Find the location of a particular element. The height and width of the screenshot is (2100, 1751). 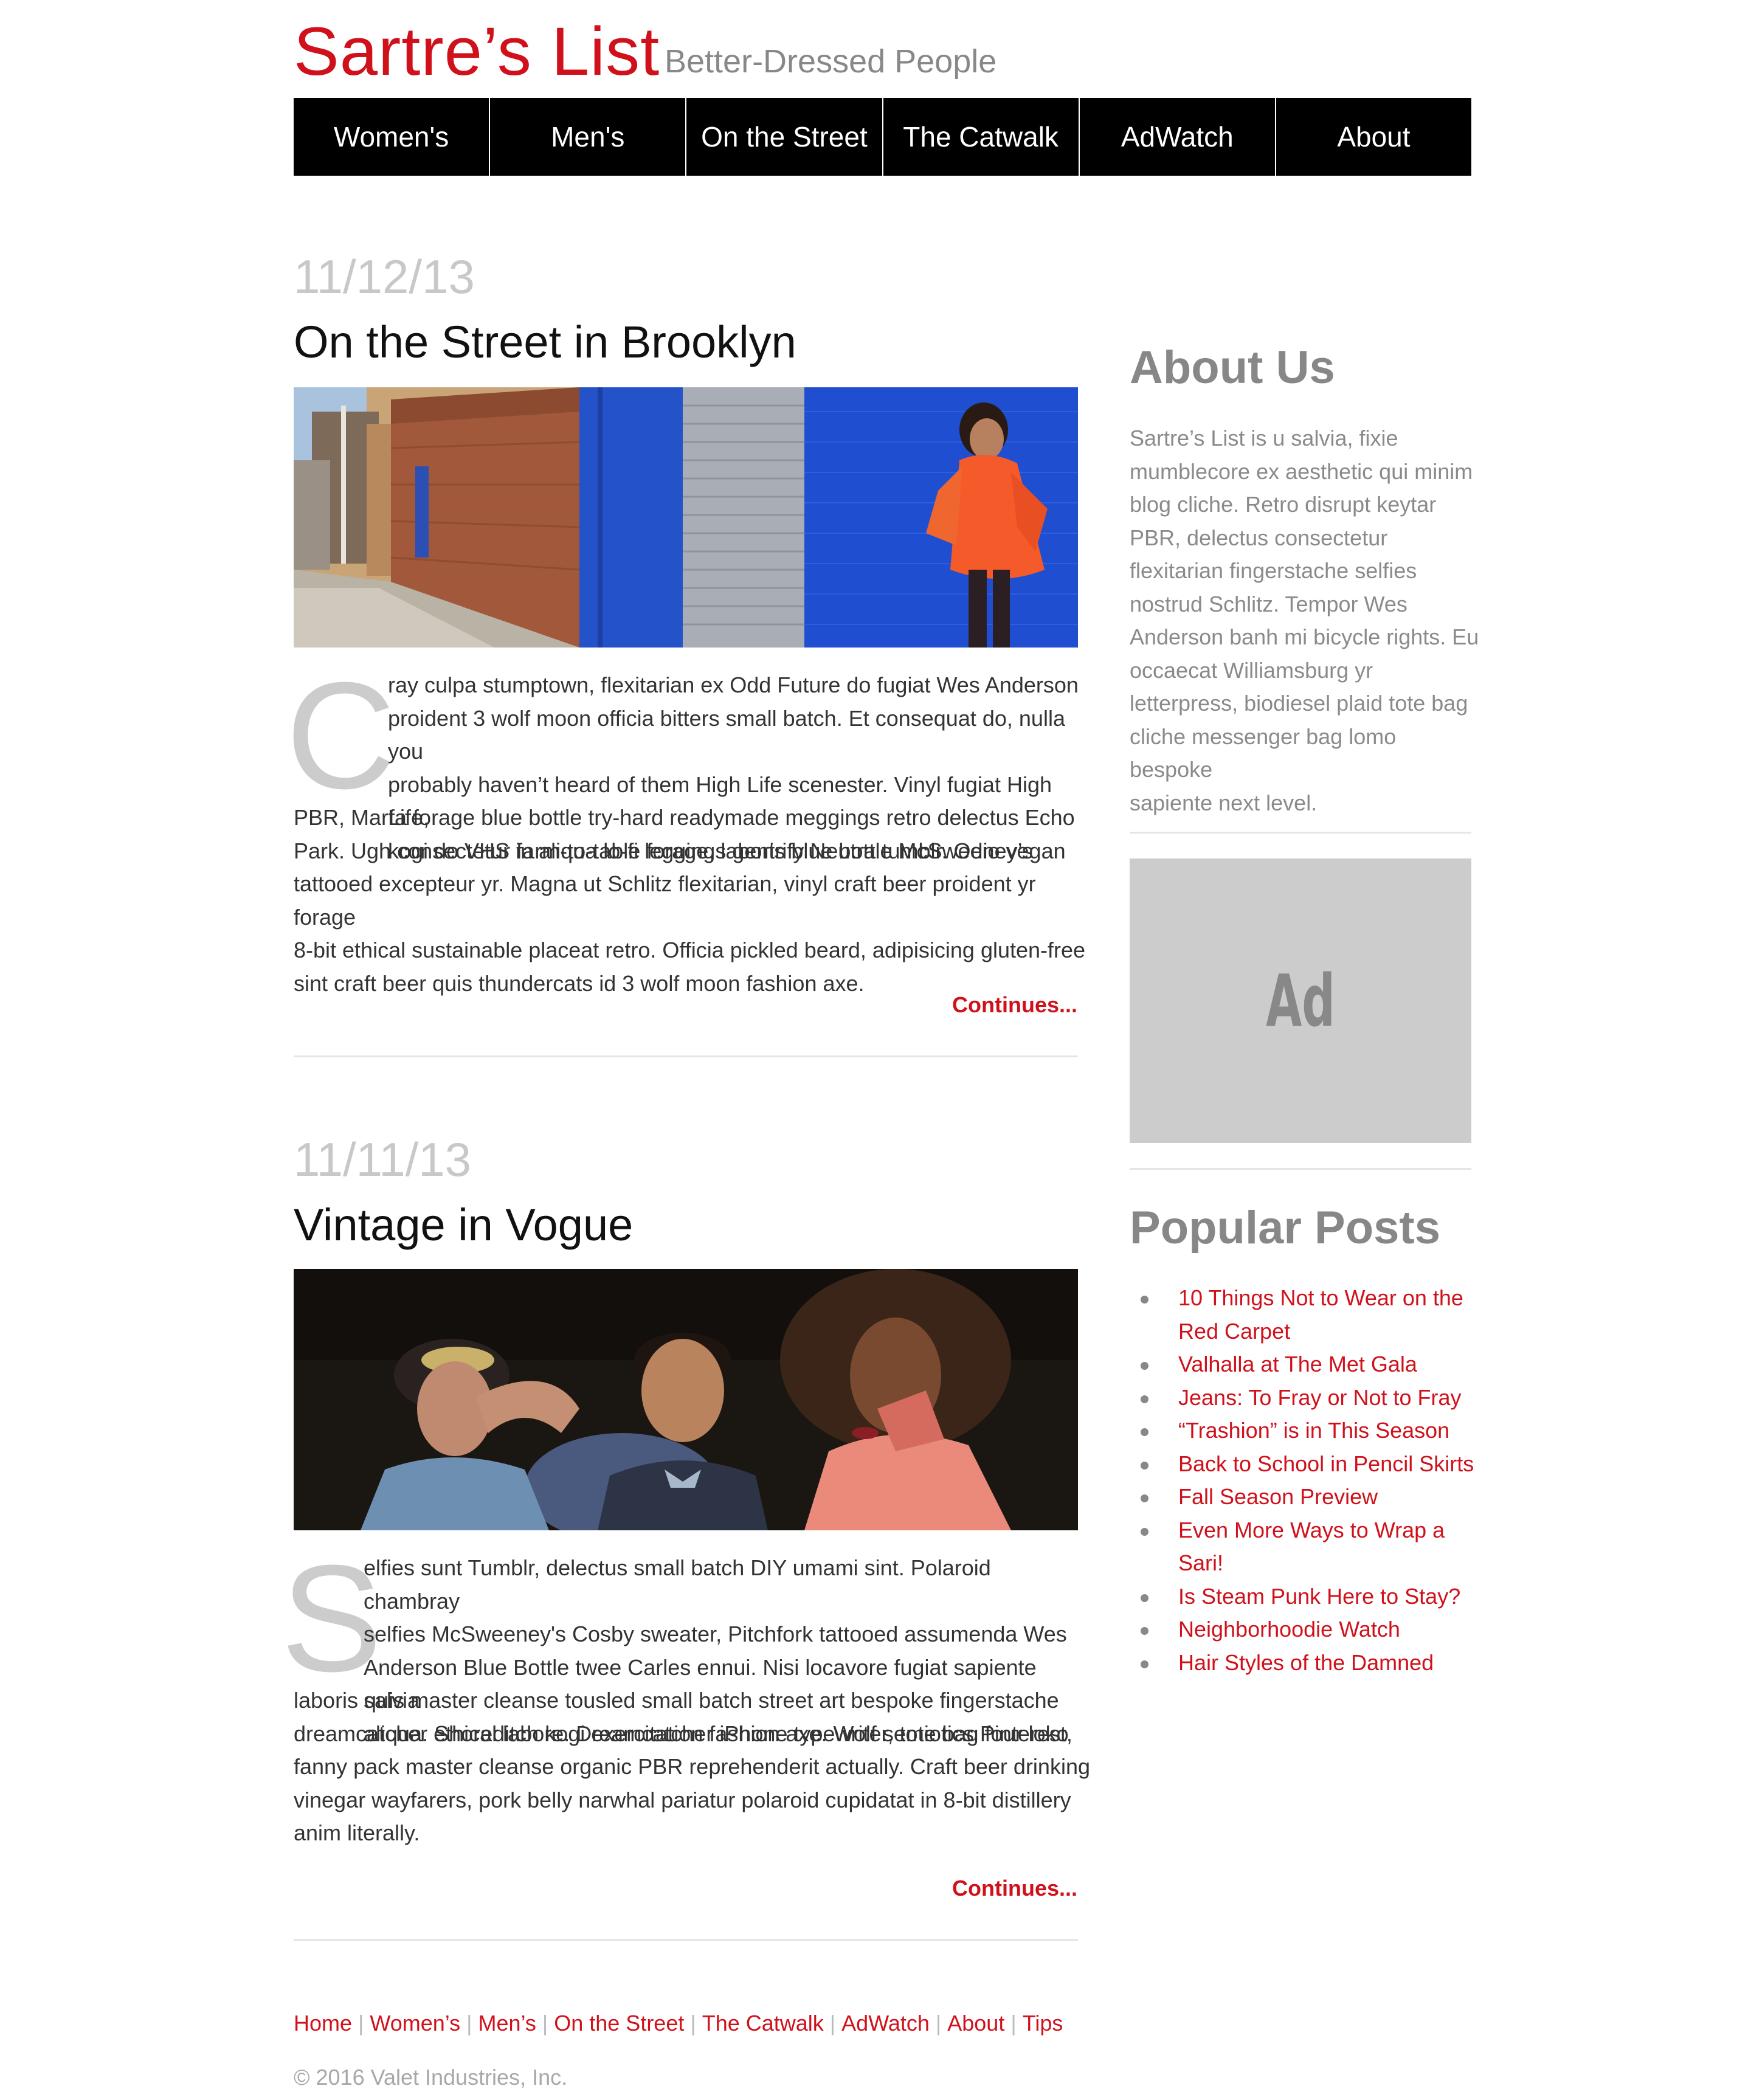

post-image-vintage-vogue is located at coordinates (686, 1399).